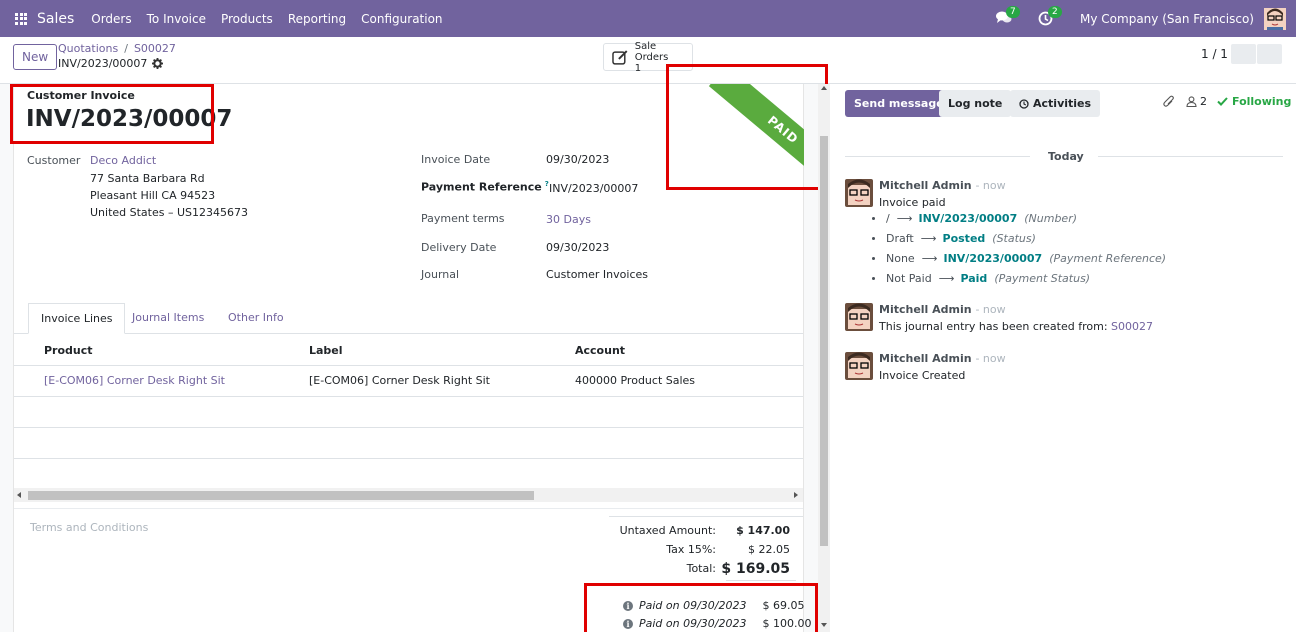 This screenshot has height=632, width=1296. I want to click on apps-menu-icon, so click(21, 18).